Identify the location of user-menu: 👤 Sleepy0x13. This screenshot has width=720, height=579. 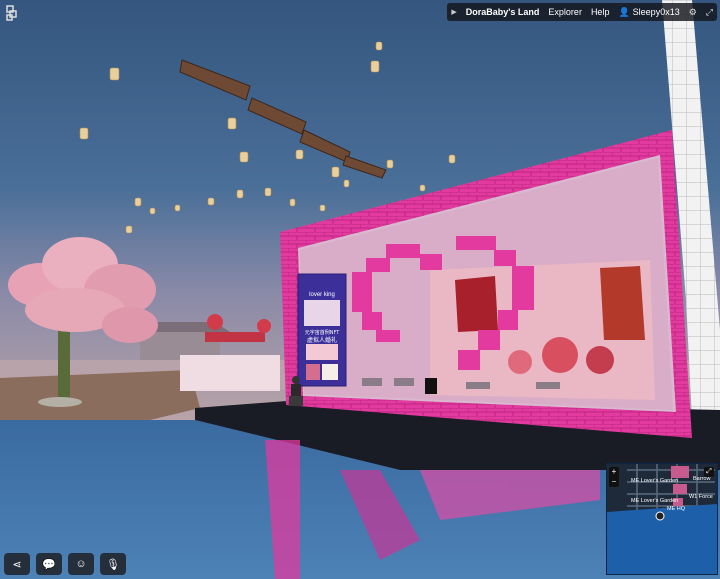
(648, 12).